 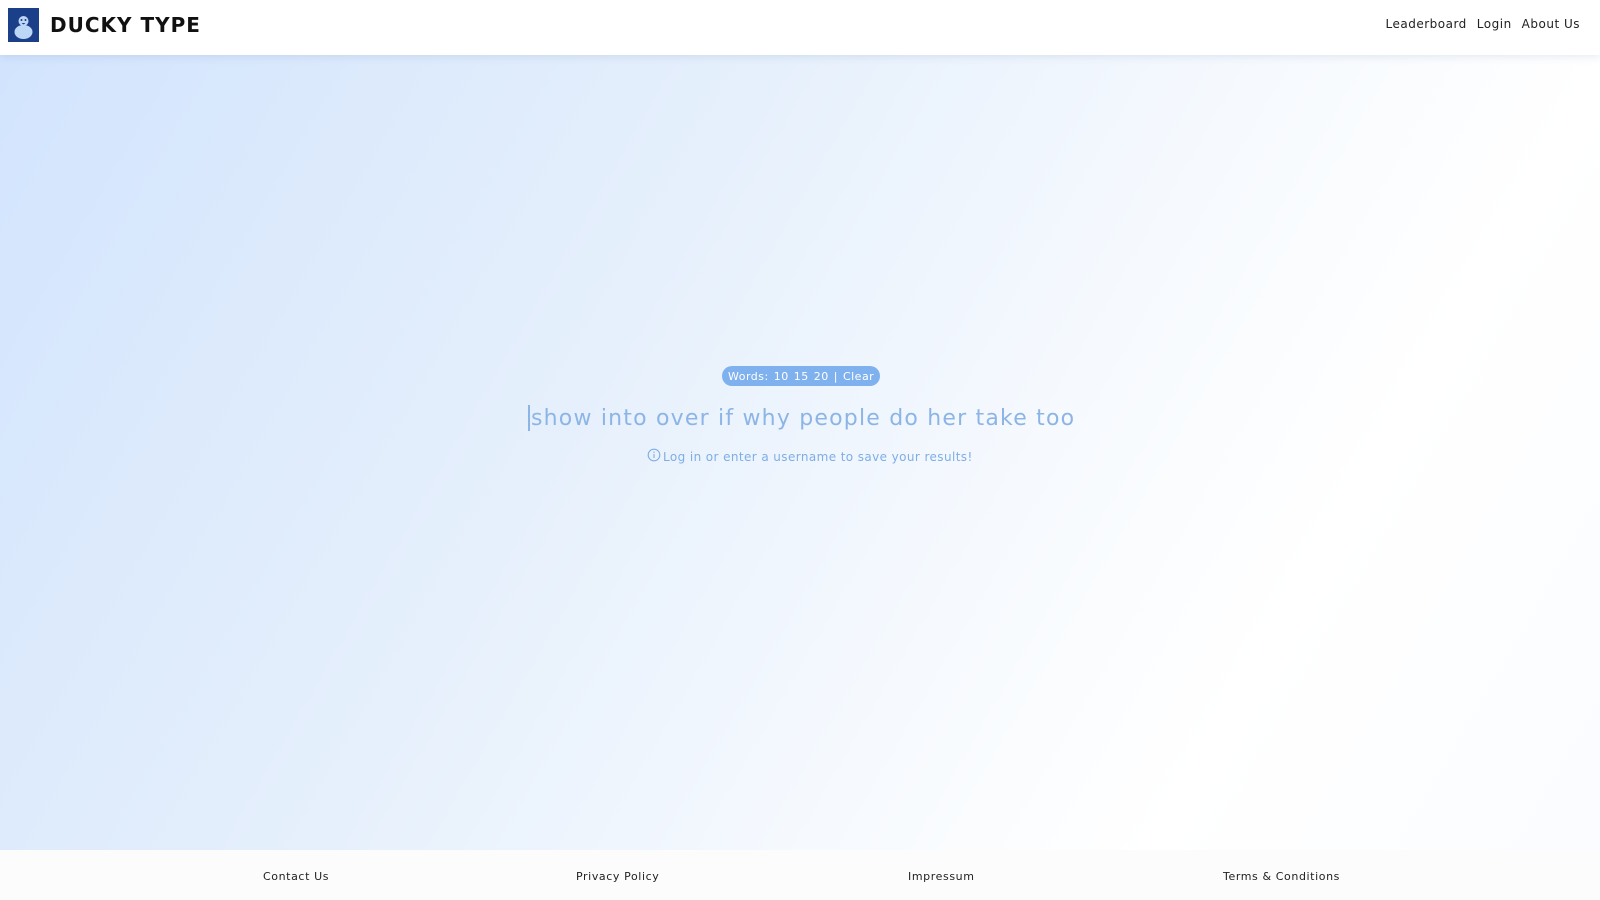 What do you see at coordinates (821, 376) in the screenshot?
I see `word-option-20: 20` at bounding box center [821, 376].